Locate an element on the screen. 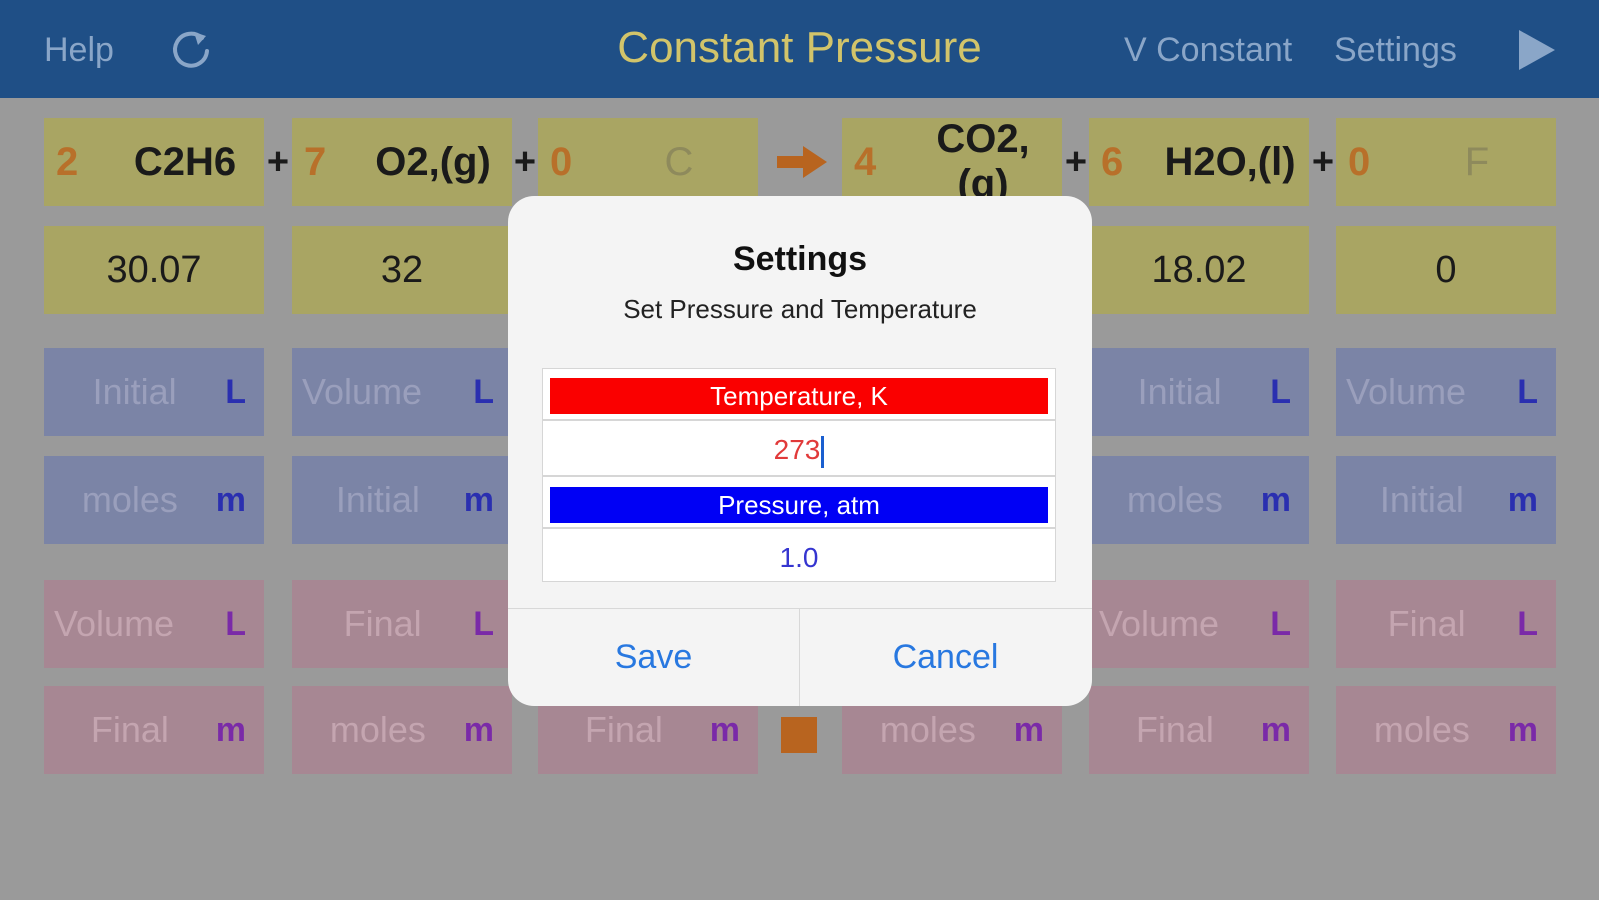  product-1-cell: 4 CO2,(g) is located at coordinates (952, 161).